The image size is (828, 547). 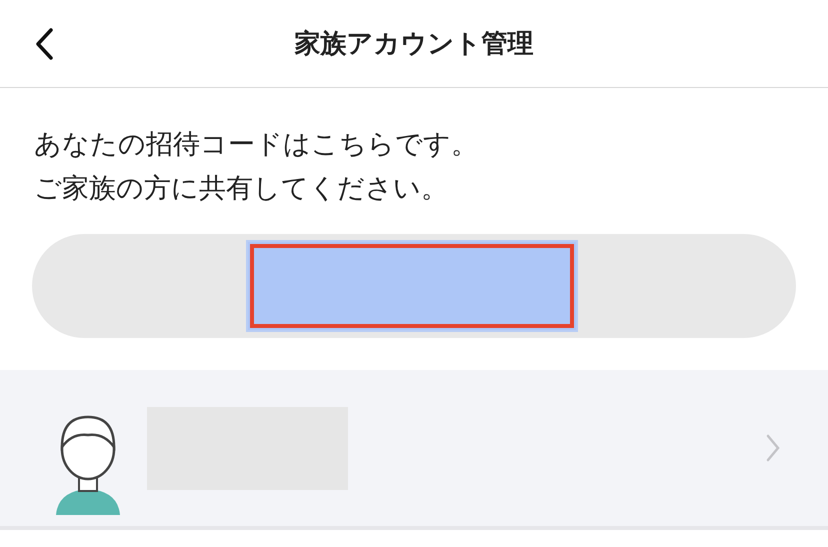 I want to click on message-line: ご家族の方に共有してください。, so click(x=241, y=188).